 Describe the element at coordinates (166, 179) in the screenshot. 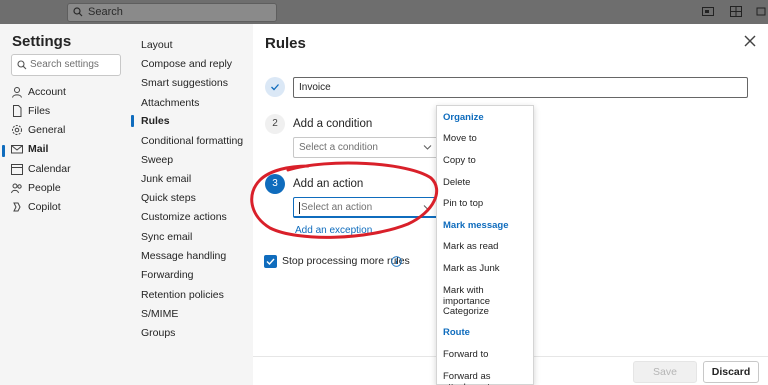

I see `section-junk-email: Junk email` at that location.